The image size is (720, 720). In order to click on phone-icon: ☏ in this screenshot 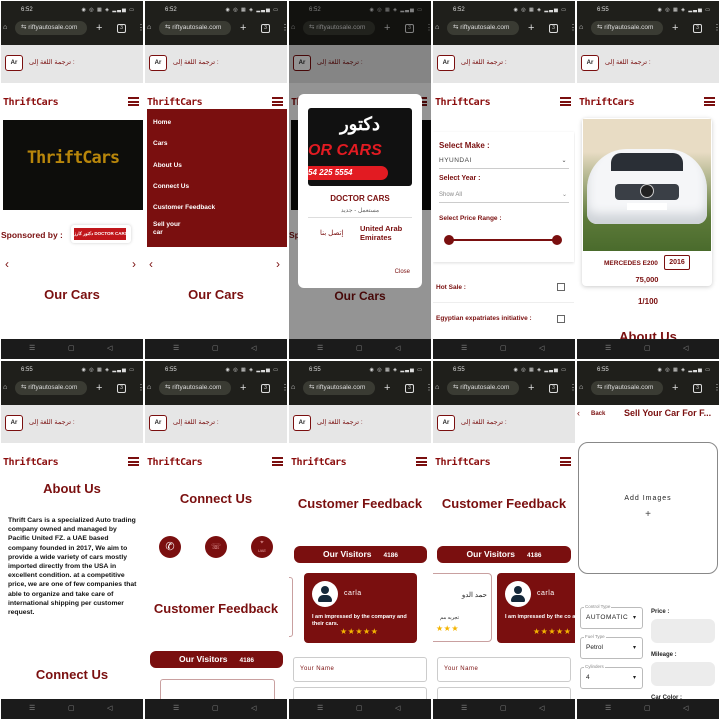, I will do `click(216, 547)`.